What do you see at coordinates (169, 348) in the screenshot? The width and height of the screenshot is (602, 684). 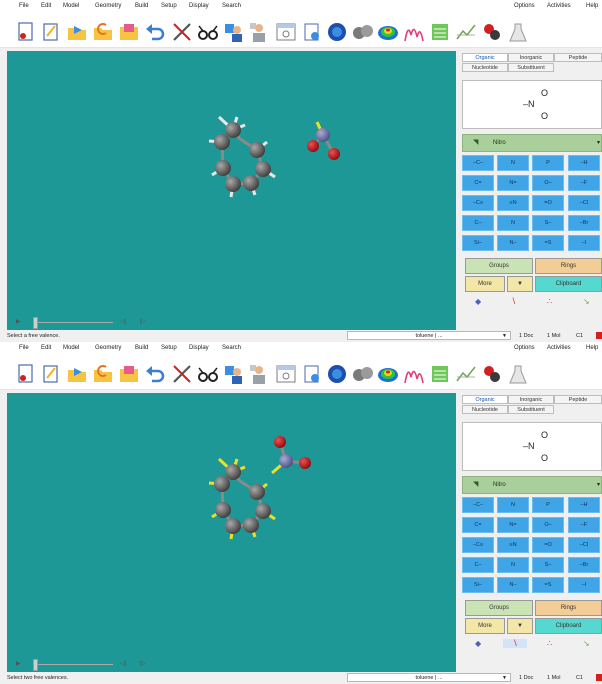 I see `menu-setup: Setup` at bounding box center [169, 348].